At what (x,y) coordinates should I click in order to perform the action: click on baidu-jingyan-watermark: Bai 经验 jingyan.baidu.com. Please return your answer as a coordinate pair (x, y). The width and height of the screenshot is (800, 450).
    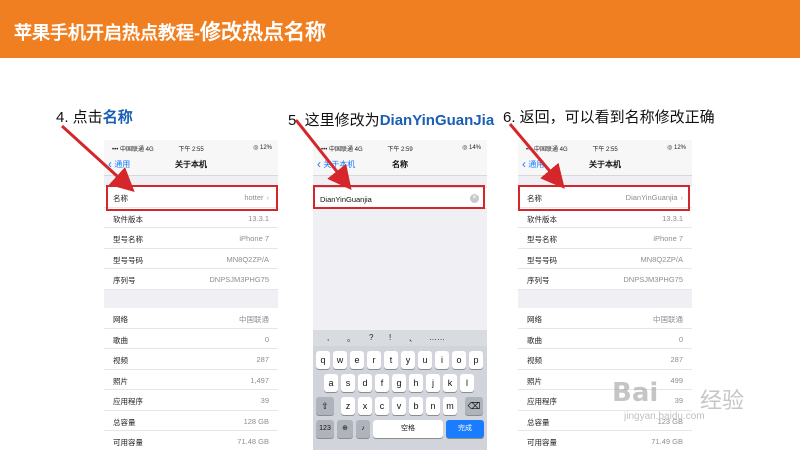
    Looking at the image, I should click on (687, 408).